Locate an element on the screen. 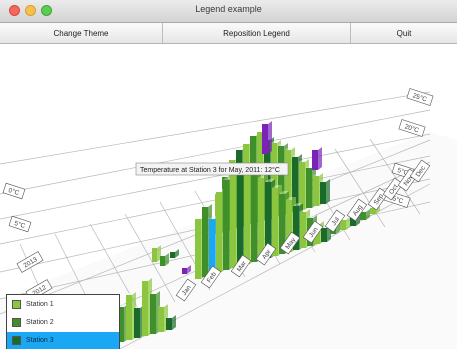 Image resolution: width=457 pixels, height=349 pixels. legend-item-station-2: Station 2 is located at coordinates (63, 322).